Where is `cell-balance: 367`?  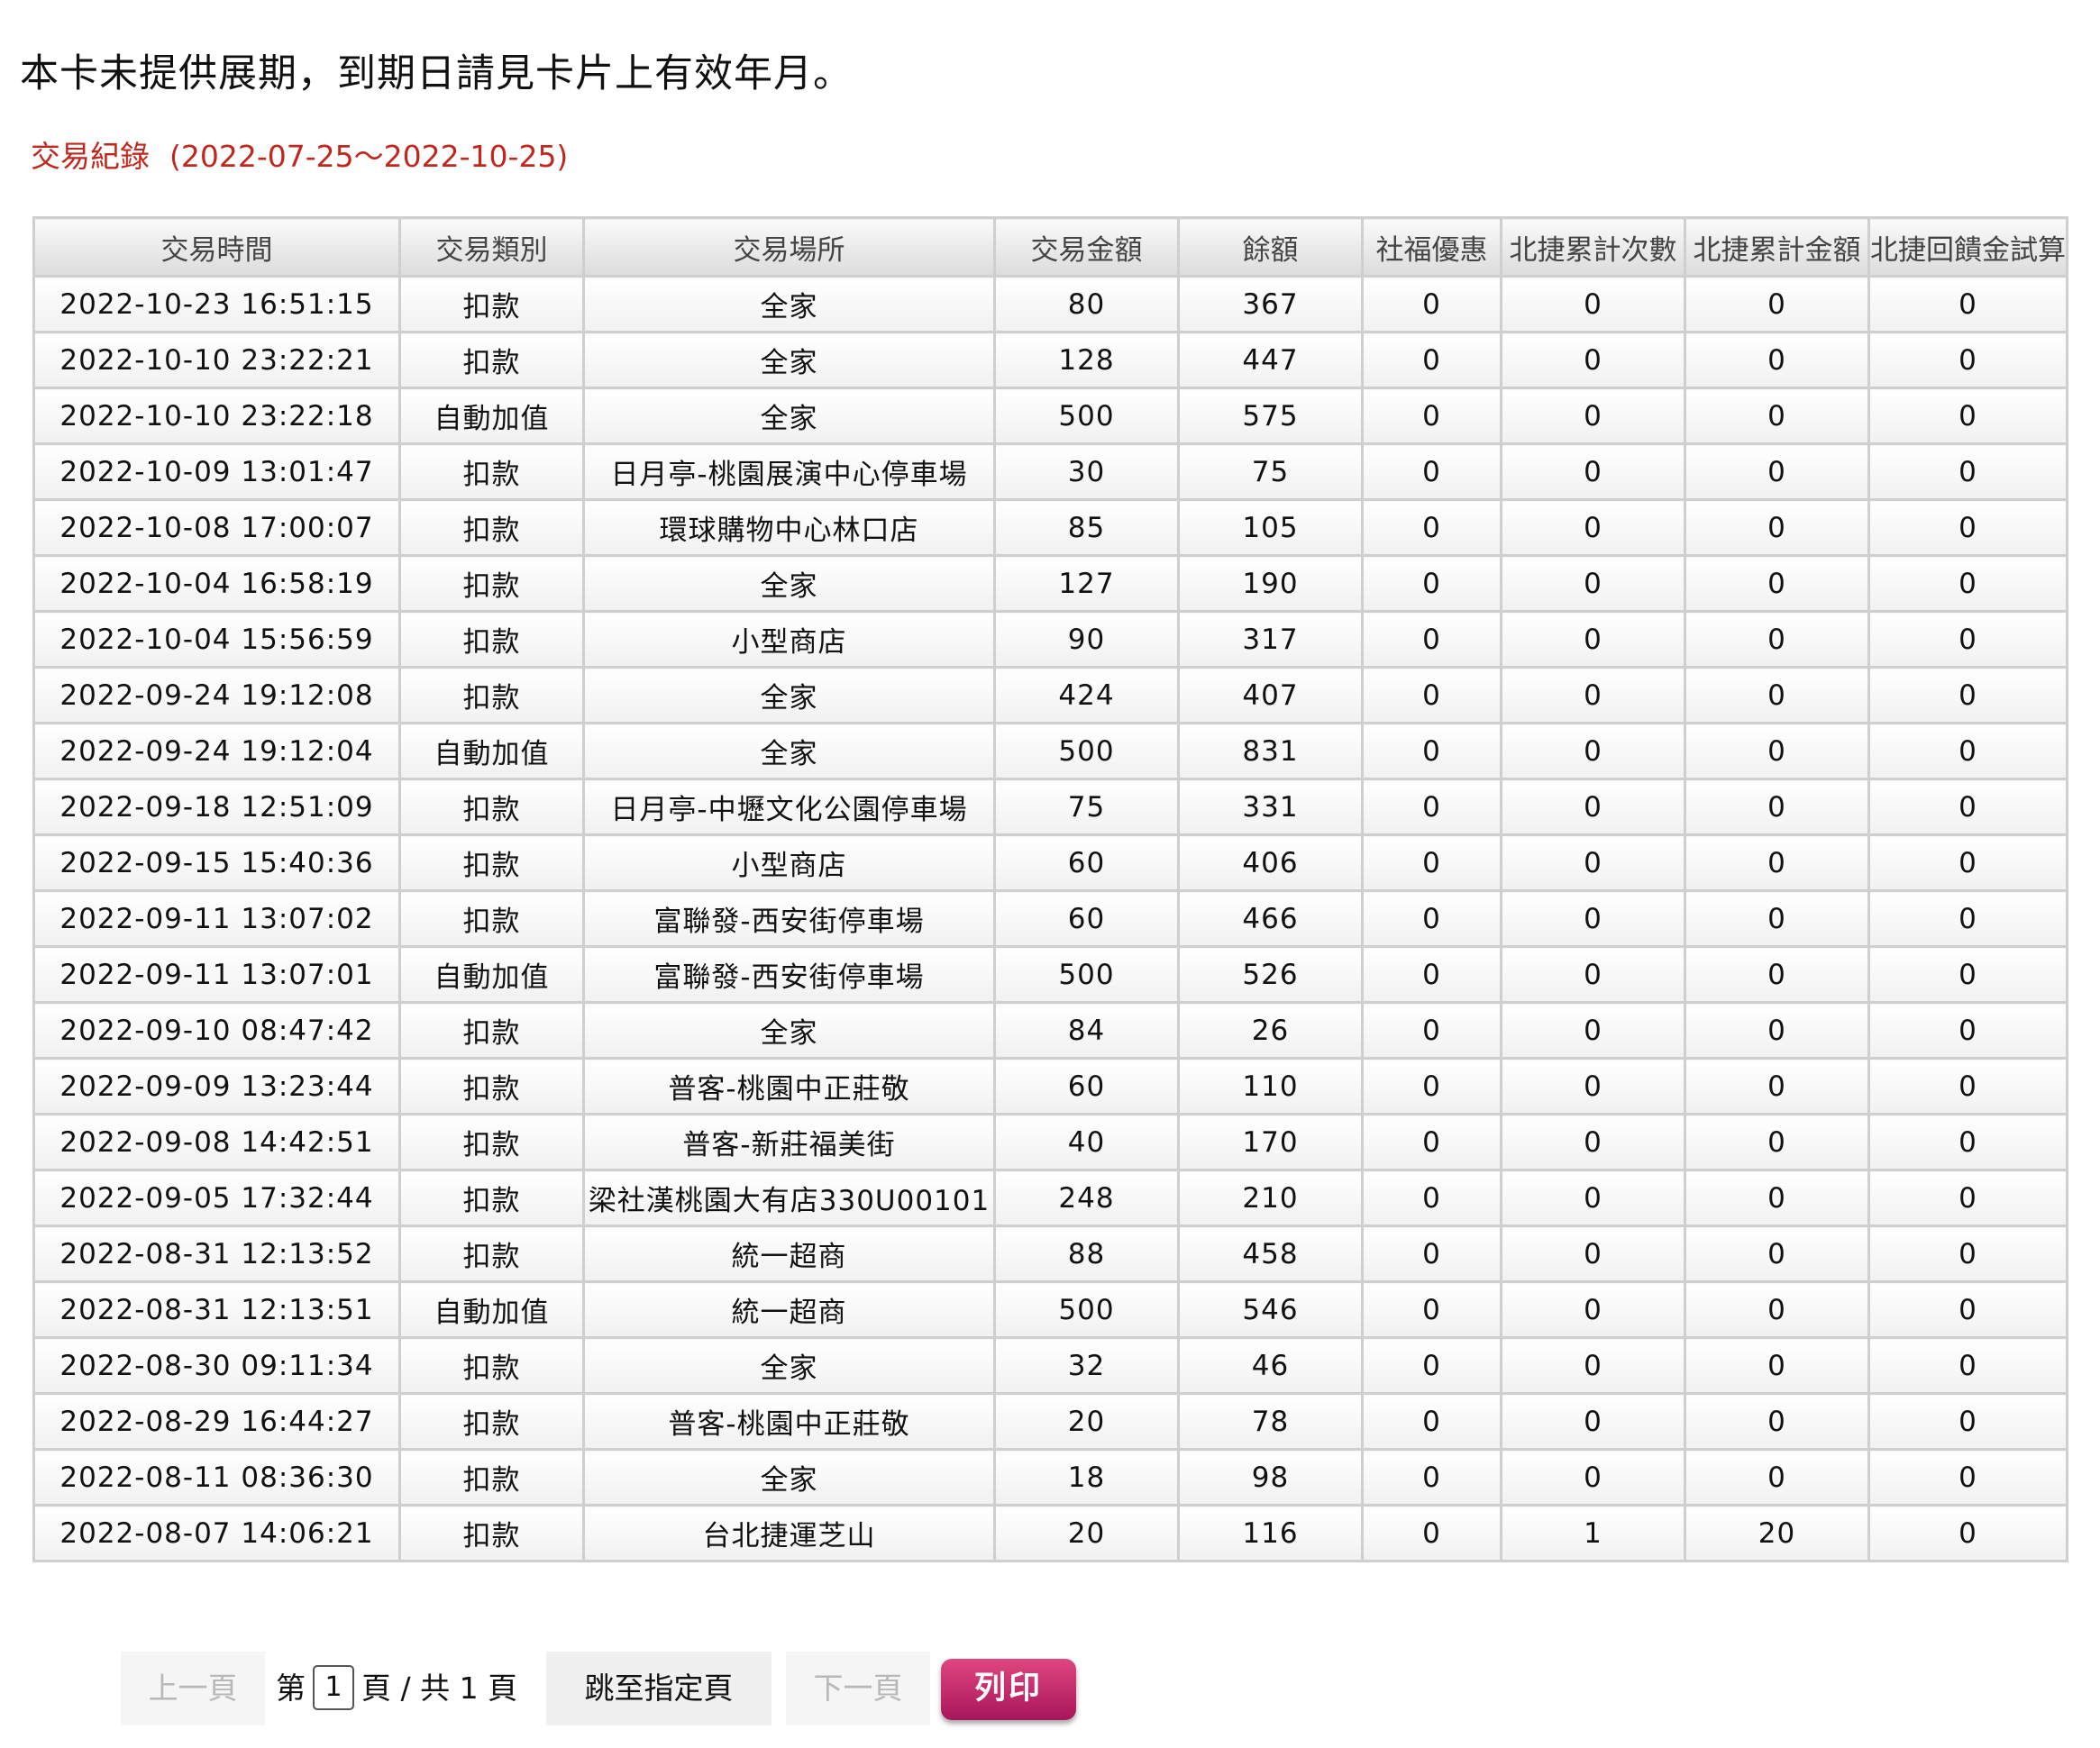
cell-balance: 367 is located at coordinates (1270, 304).